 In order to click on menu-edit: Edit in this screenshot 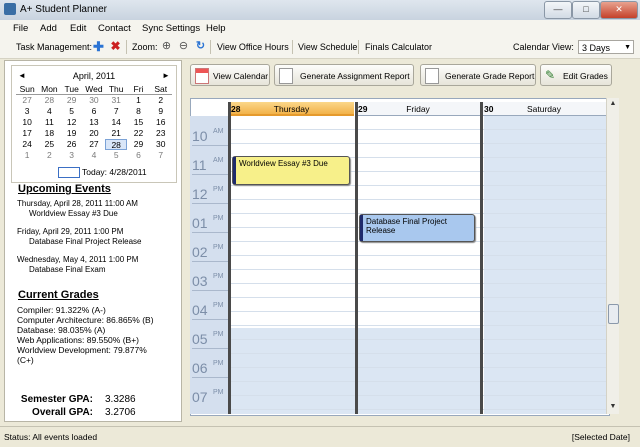, I will do `click(78, 28)`.